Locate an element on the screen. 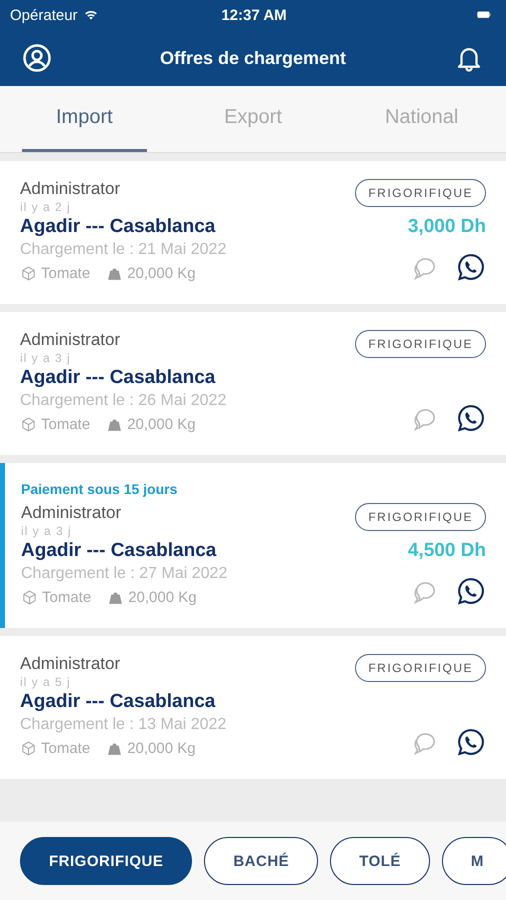  screen-title: Offres de chargement is located at coordinates (253, 58).